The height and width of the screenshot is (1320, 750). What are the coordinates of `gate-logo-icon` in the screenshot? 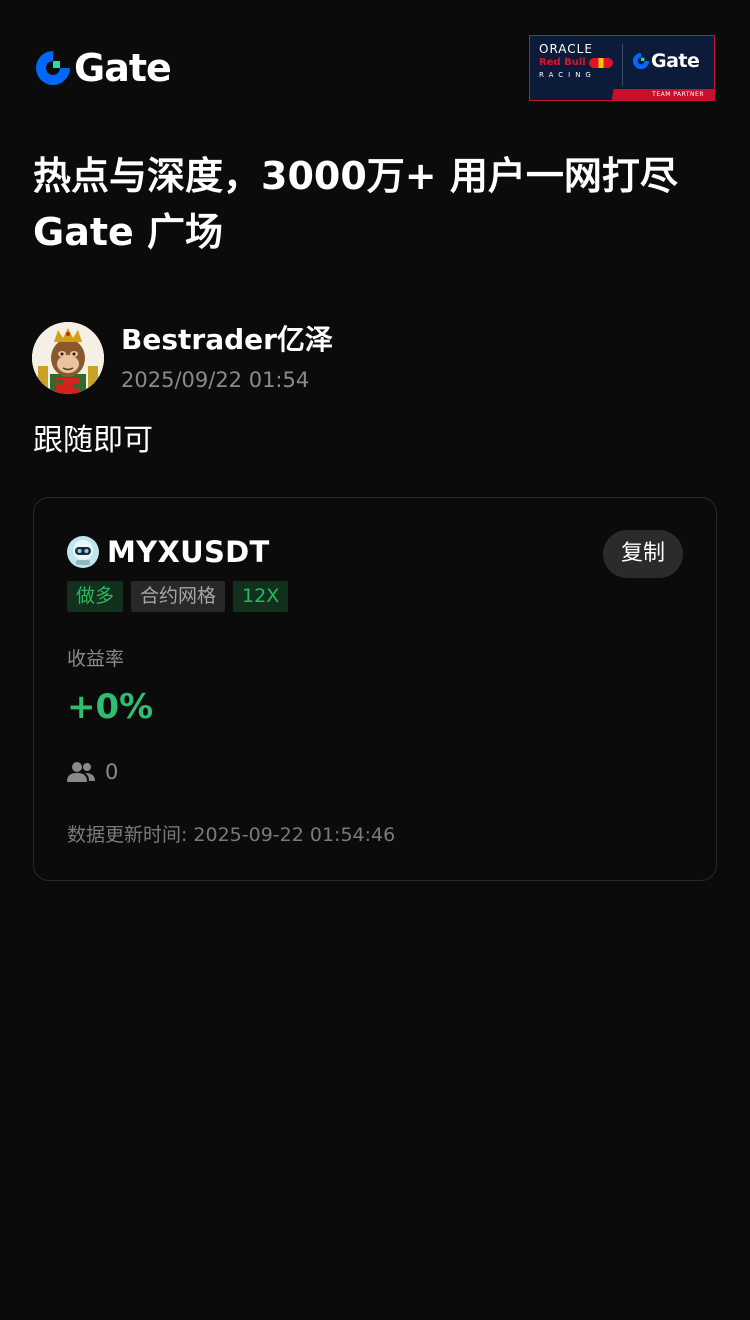 It's located at (53, 68).